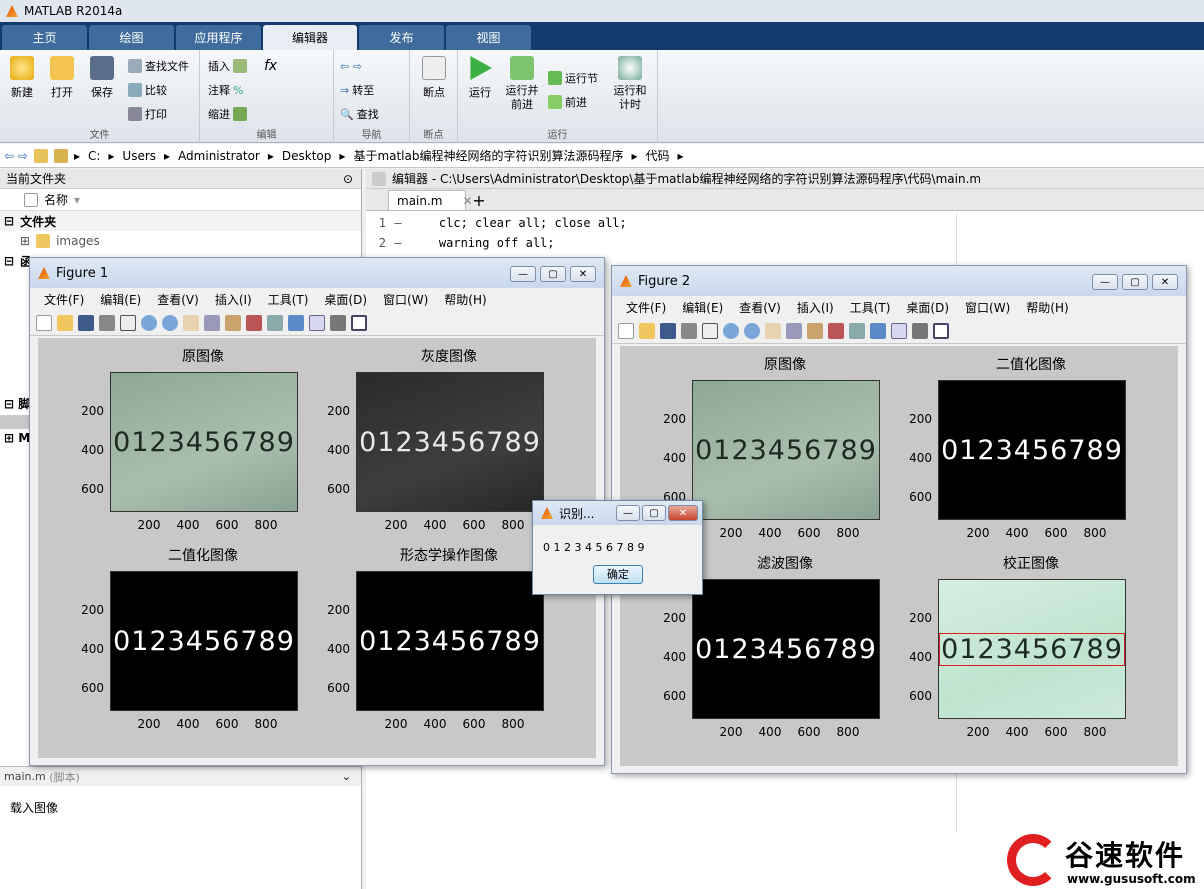  Describe the element at coordinates (180, 241) in the screenshot. I see `list-item: ⊞ images` at that location.